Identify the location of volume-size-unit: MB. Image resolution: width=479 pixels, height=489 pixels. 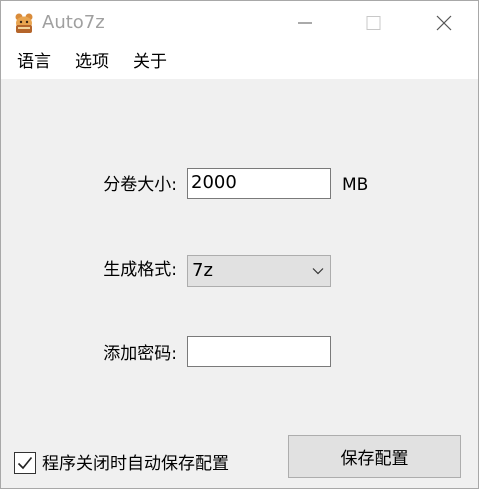
(355, 185).